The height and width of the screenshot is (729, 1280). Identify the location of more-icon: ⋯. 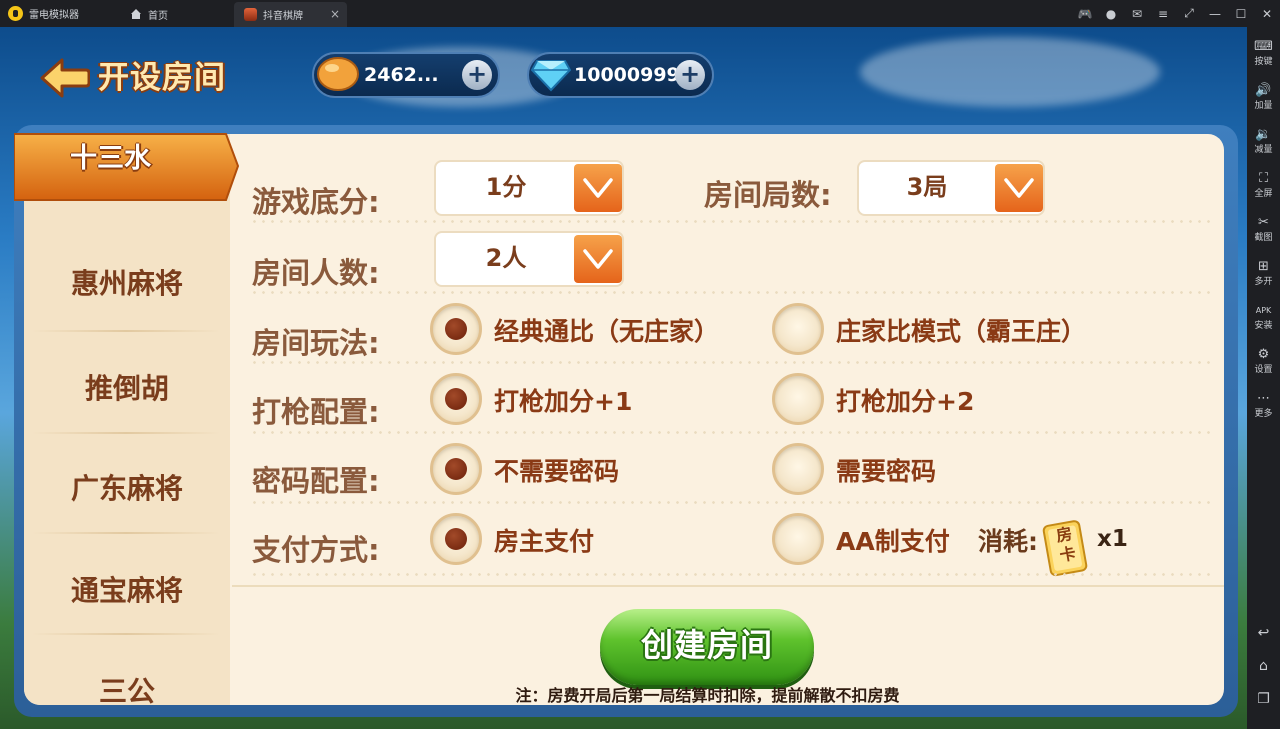
(1263, 398).